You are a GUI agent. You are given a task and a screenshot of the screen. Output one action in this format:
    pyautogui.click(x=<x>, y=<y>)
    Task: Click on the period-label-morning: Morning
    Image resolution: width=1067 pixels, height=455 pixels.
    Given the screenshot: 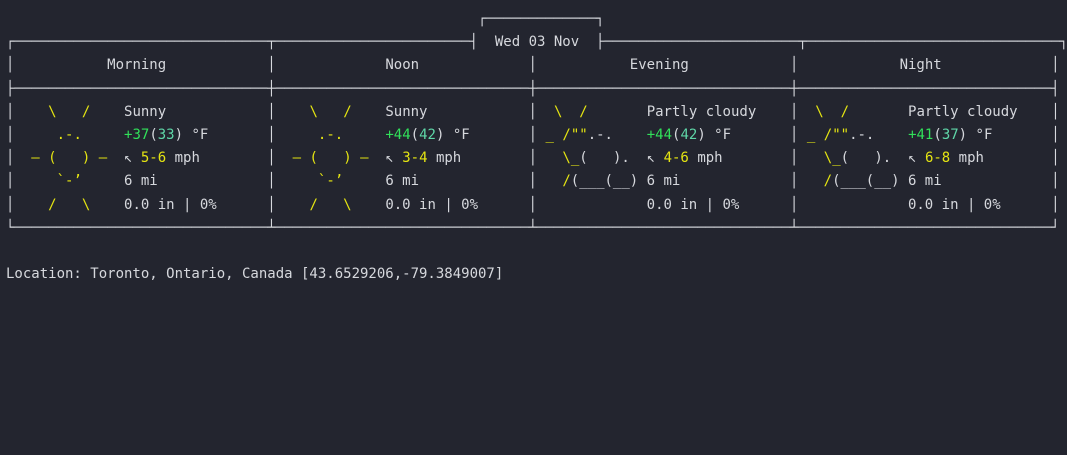 What is the action you would take?
    pyautogui.click(x=137, y=65)
    